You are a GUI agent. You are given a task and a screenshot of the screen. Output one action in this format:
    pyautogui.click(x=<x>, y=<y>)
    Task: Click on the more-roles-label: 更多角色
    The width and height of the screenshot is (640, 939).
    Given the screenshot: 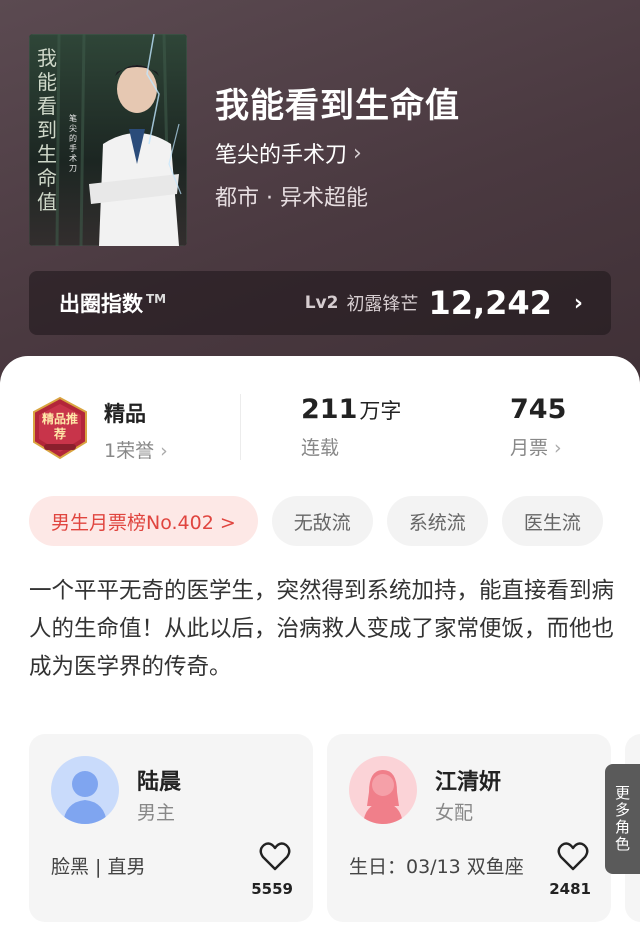 What is the action you would take?
    pyautogui.click(x=622, y=819)
    